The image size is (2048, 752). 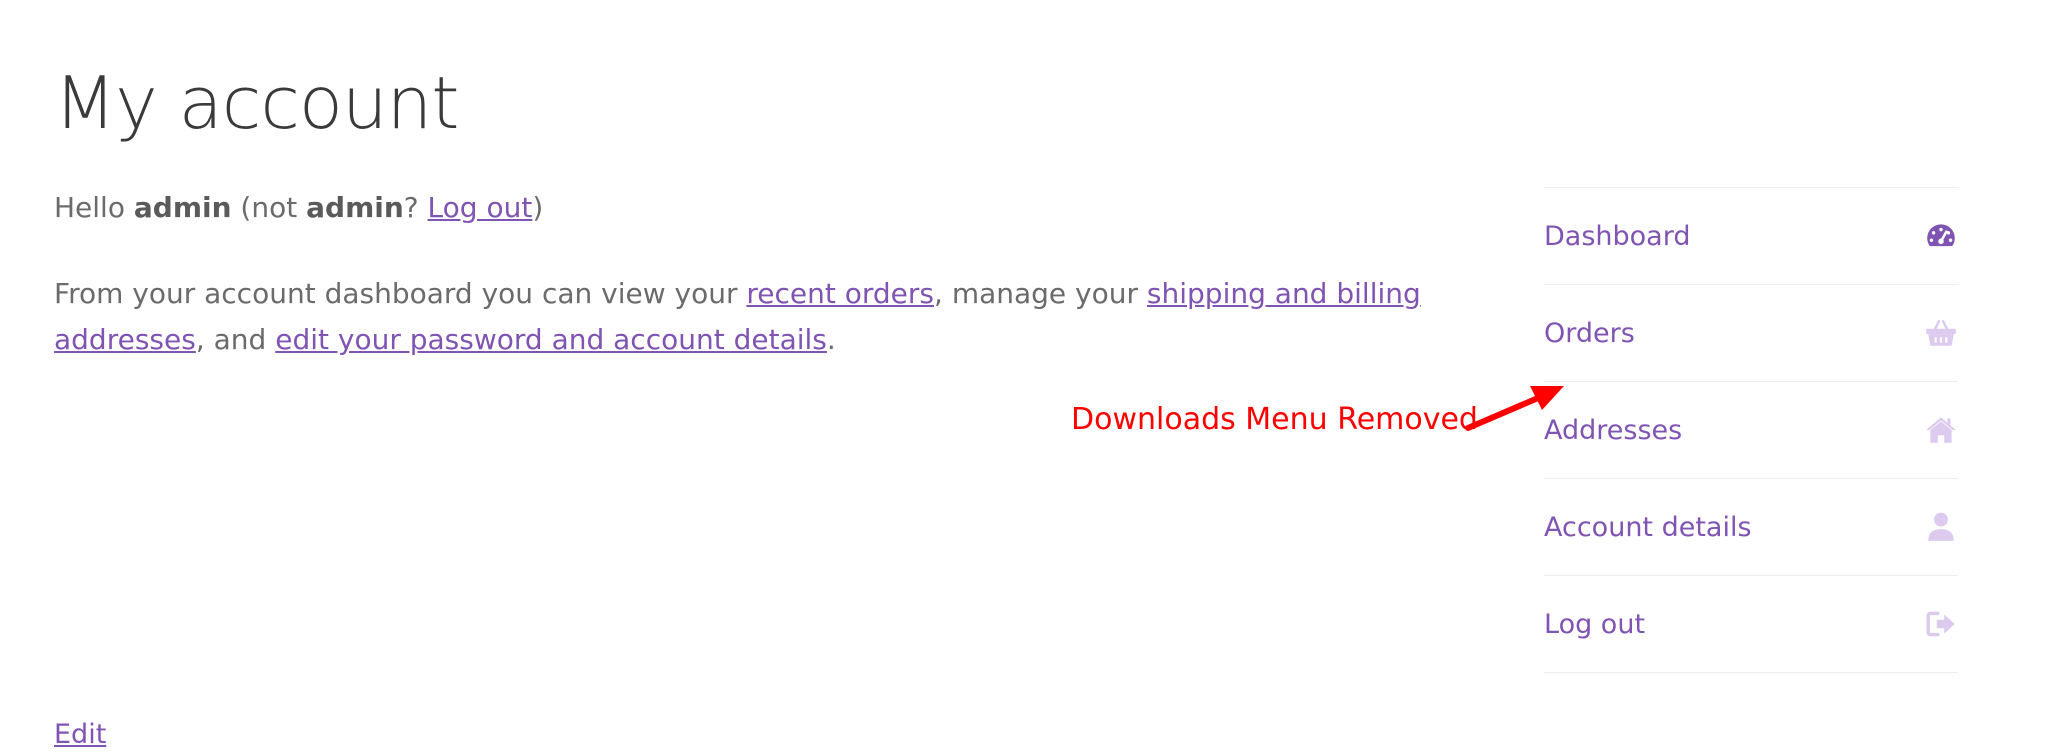 What do you see at coordinates (299, 207) in the screenshot?
I see `greeting-text: Hello admin (not admin? Log out)` at bounding box center [299, 207].